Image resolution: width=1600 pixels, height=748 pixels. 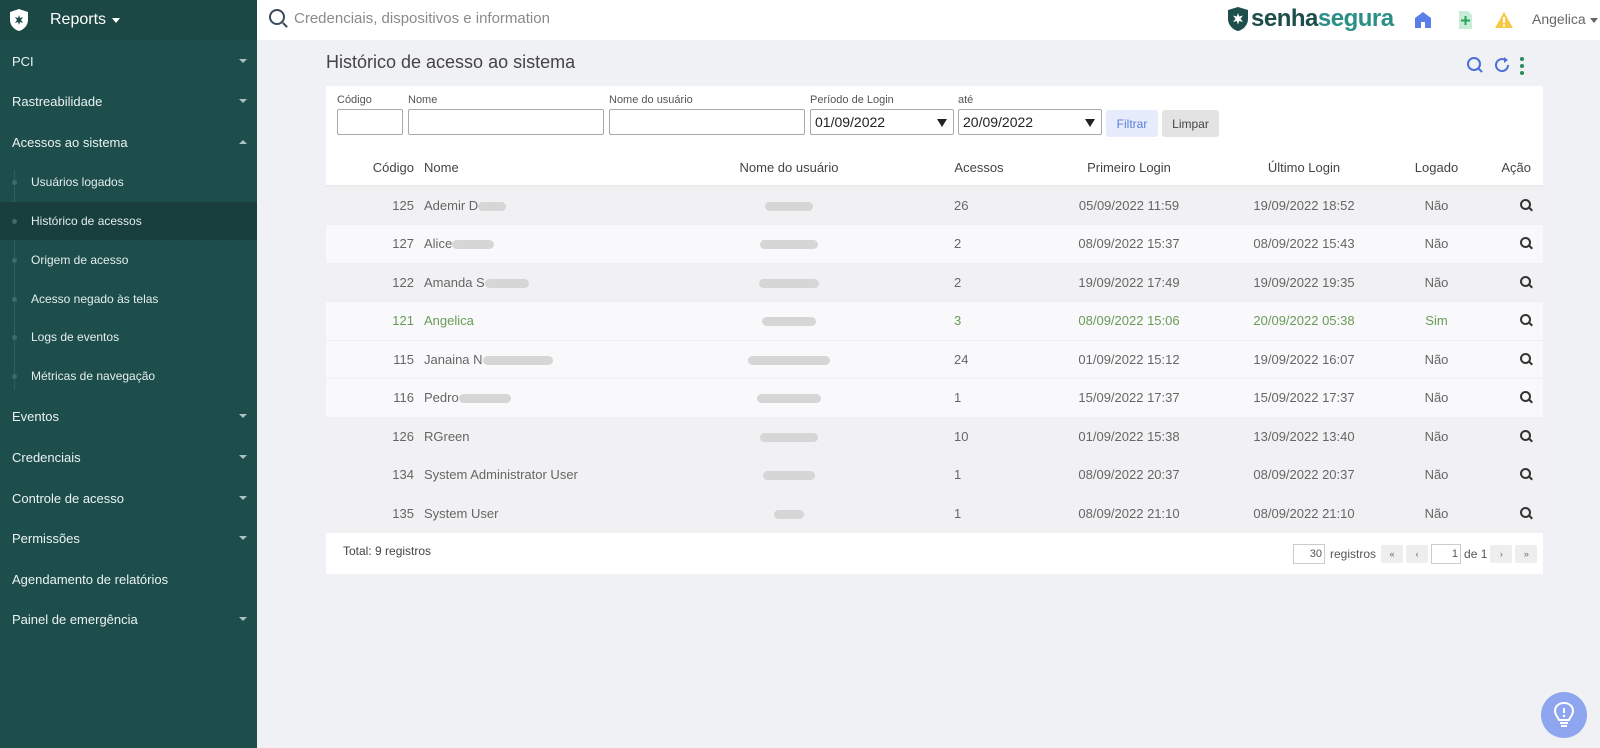 I want to click on cell-first-login: 08/09/2022 15:06, so click(x=1129, y=320).